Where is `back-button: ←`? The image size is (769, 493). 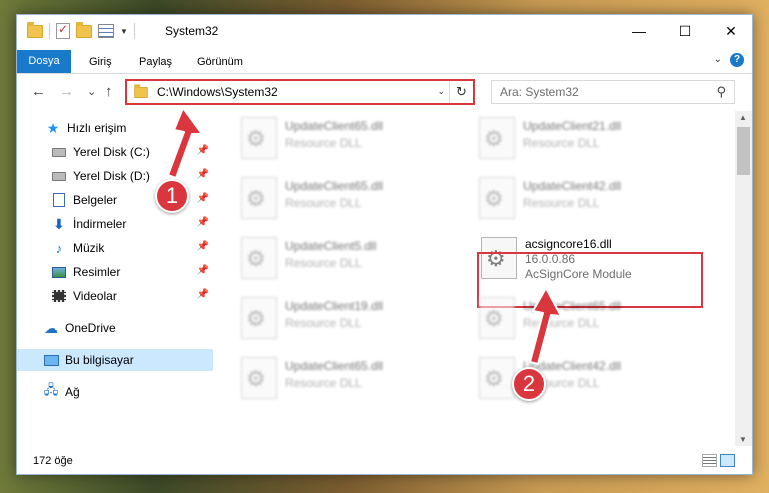
back-button: ← is located at coordinates (38, 91).